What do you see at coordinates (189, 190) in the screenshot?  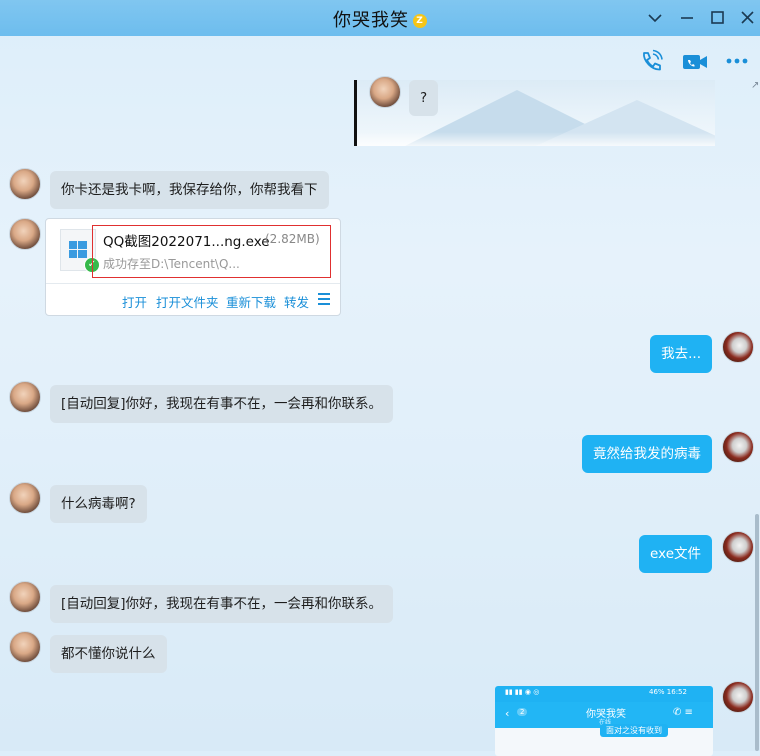 I see `message-bubble: 你卡还是我卡啊，我保存给你，你帮我看下` at bounding box center [189, 190].